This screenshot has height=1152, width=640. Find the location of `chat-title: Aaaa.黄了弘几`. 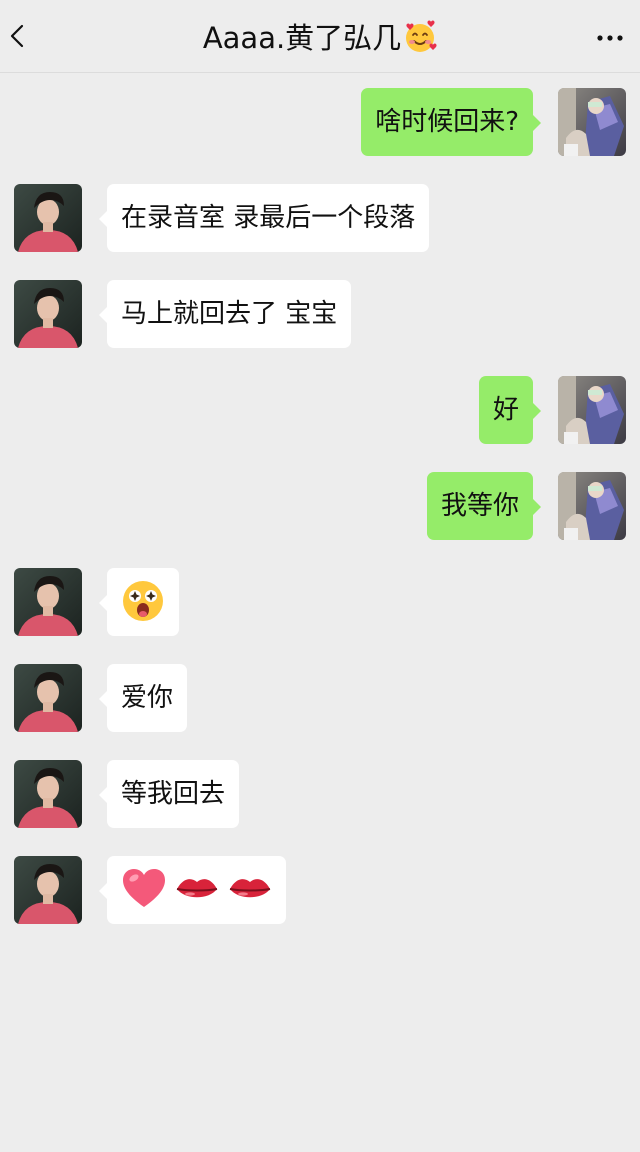

chat-title: Aaaa.黄了弘几 is located at coordinates (320, 38).